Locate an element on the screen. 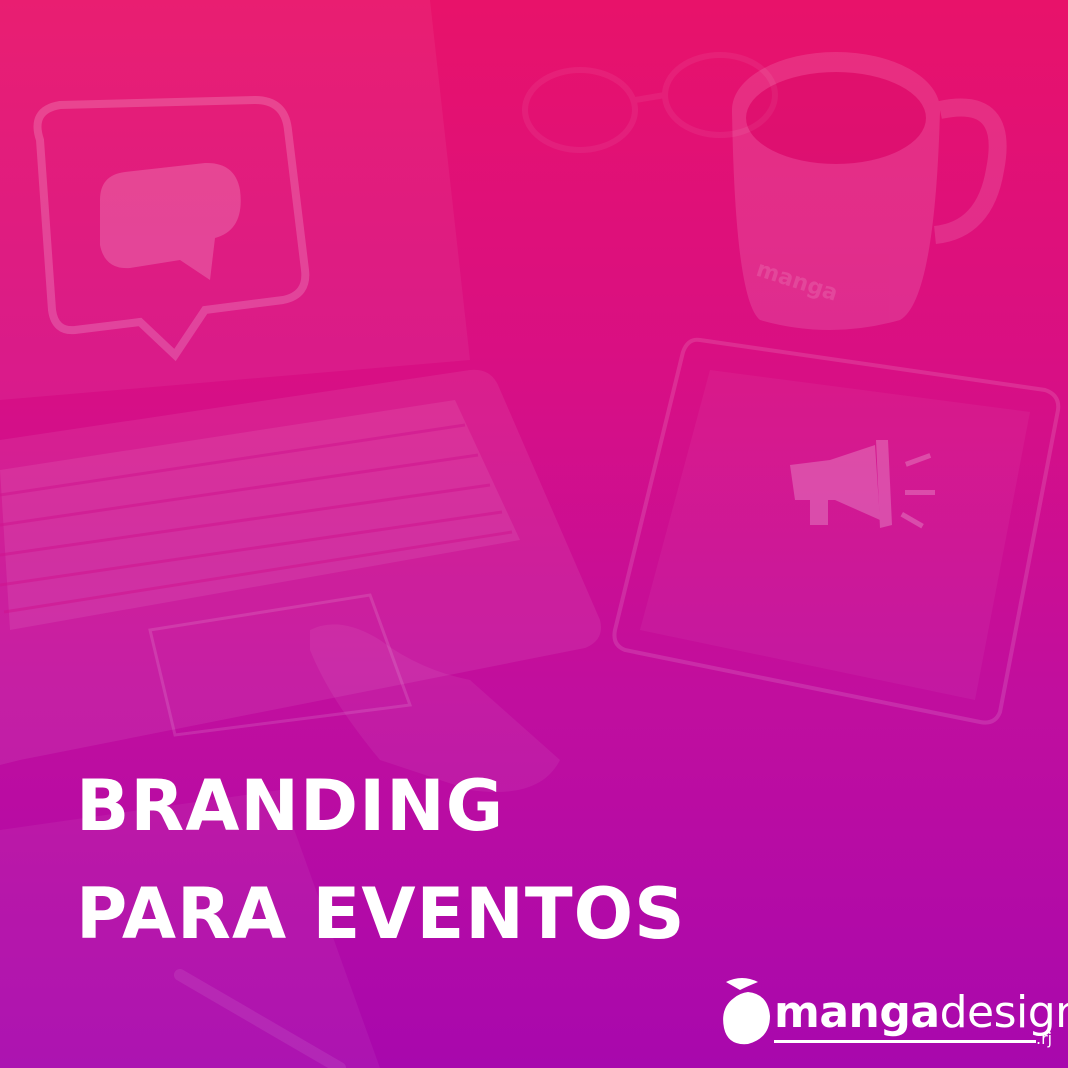 Image resolution: width=1068 pixels, height=1068 pixels. mango-logo-icon is located at coordinates (746, 1011).